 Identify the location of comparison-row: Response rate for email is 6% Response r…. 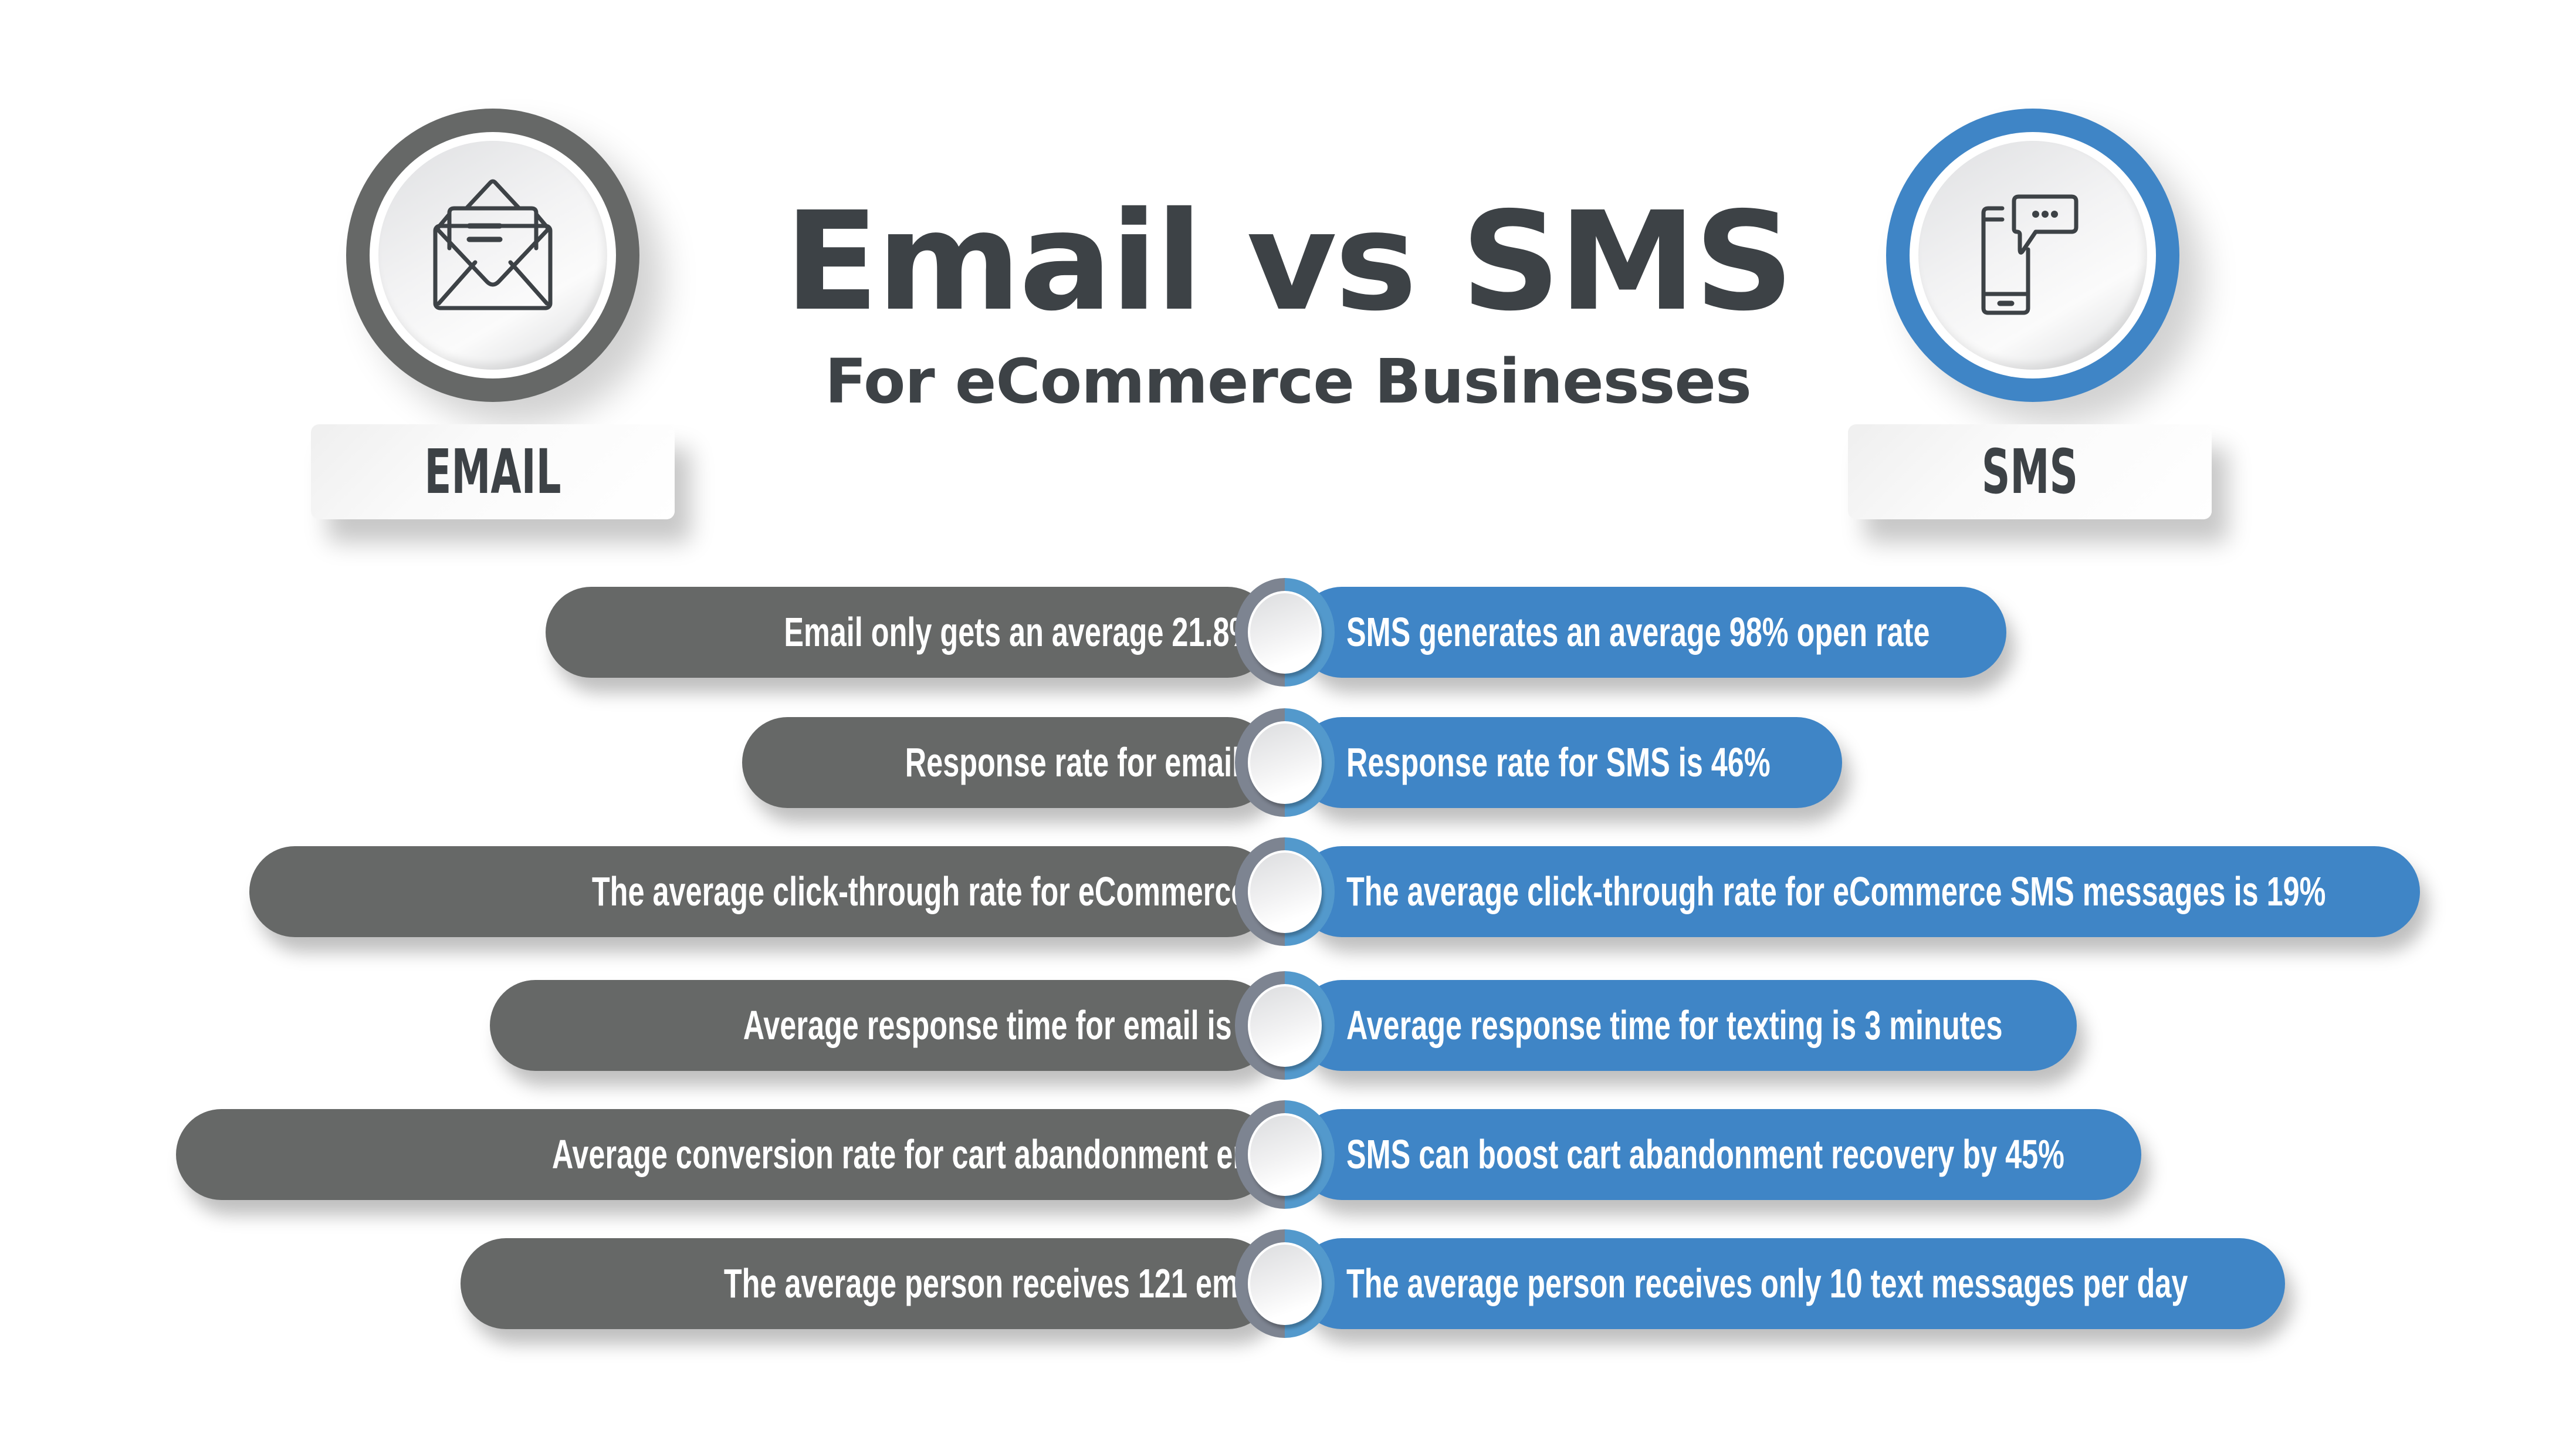
(1288, 763).